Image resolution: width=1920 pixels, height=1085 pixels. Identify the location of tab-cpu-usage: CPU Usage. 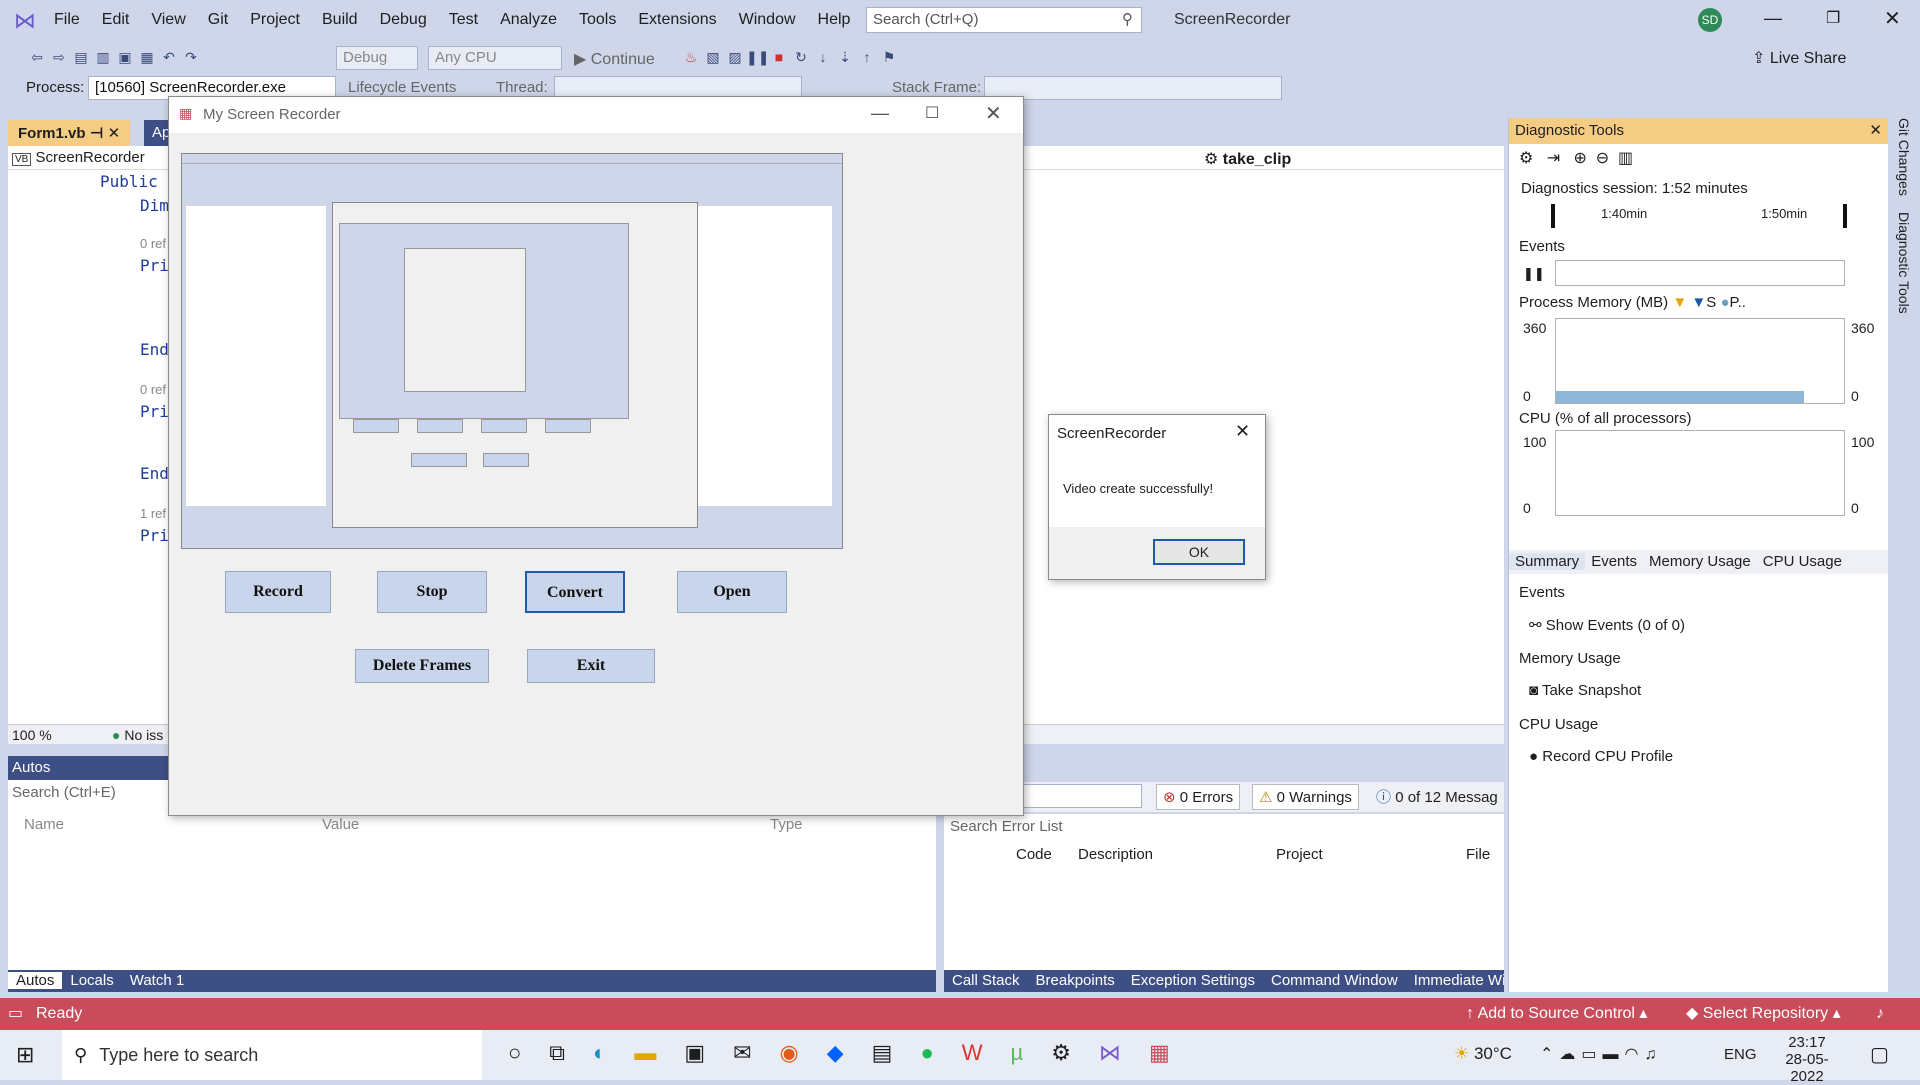
(1802, 561).